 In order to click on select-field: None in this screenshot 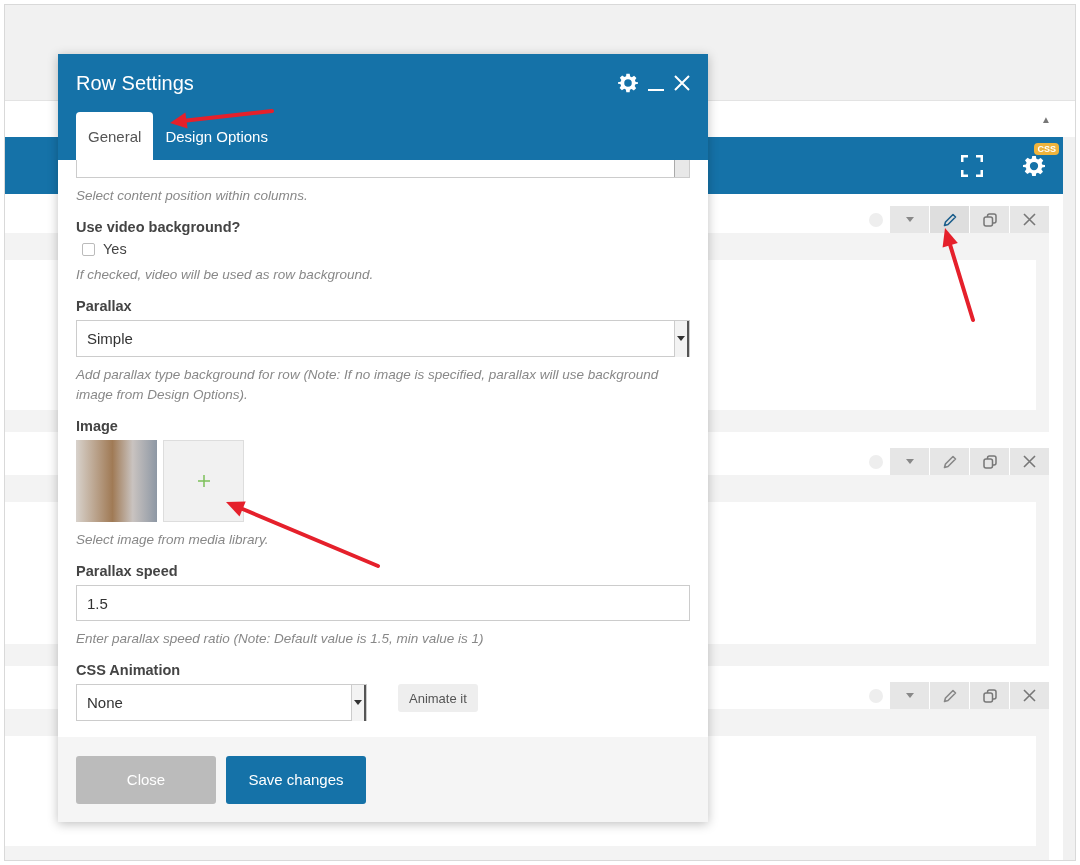, I will do `click(221, 702)`.